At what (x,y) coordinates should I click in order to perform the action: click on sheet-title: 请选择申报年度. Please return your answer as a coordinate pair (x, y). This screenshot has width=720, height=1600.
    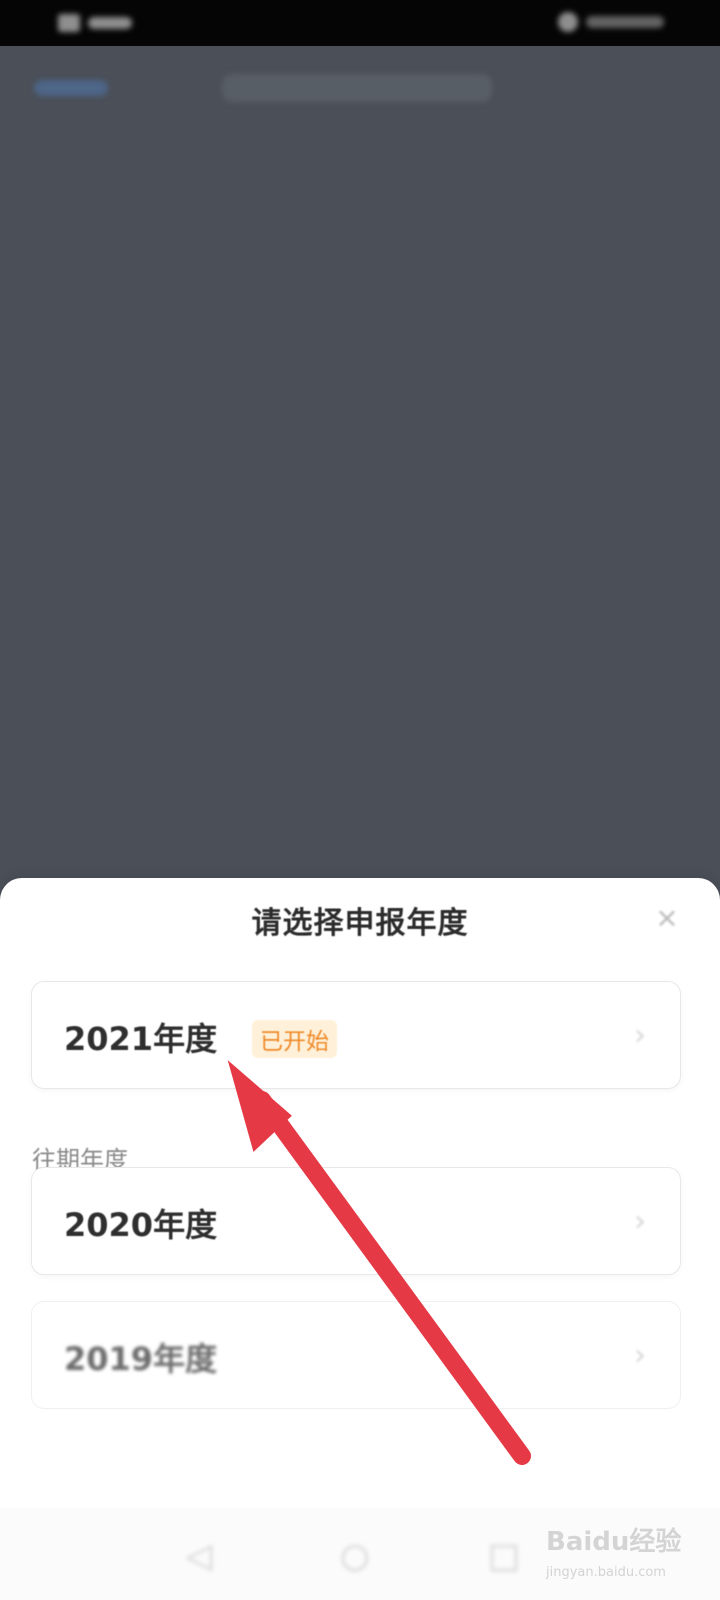
    Looking at the image, I should click on (360, 923).